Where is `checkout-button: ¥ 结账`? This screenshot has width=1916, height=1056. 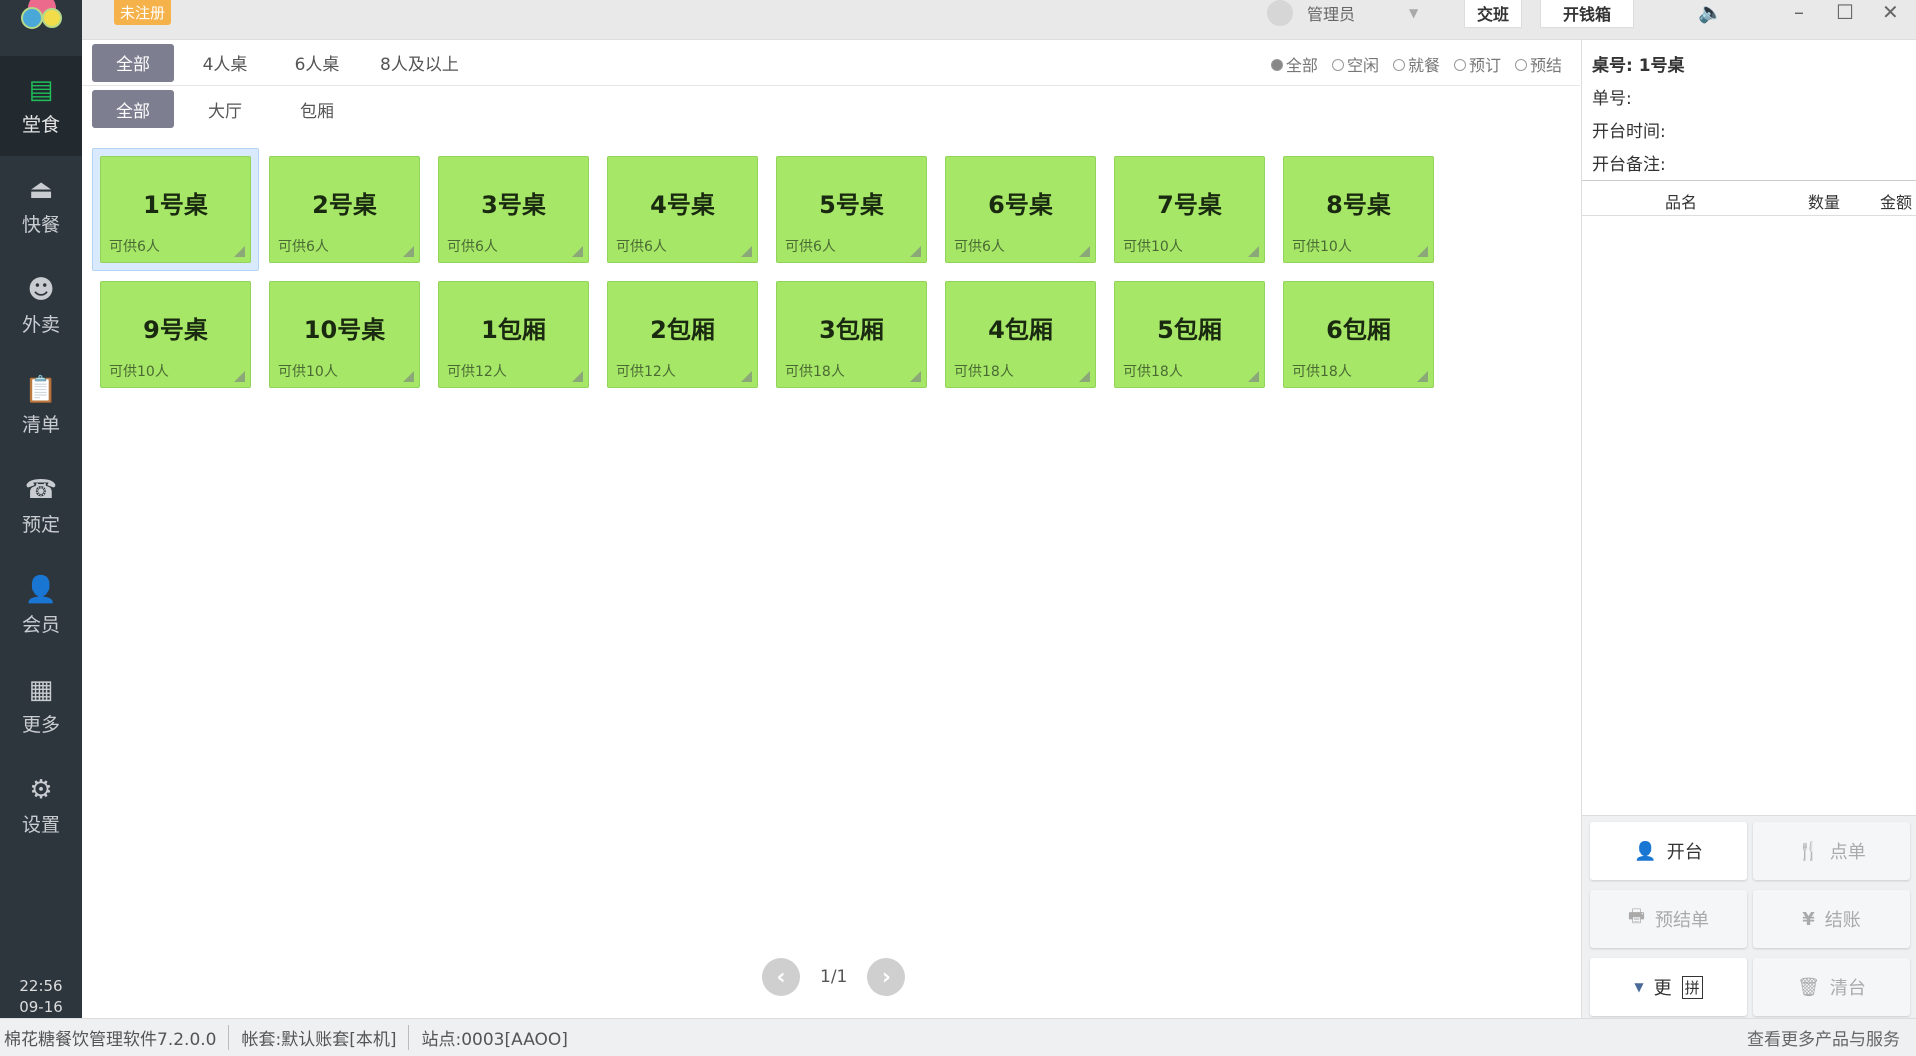 checkout-button: ¥ 结账 is located at coordinates (1831, 919).